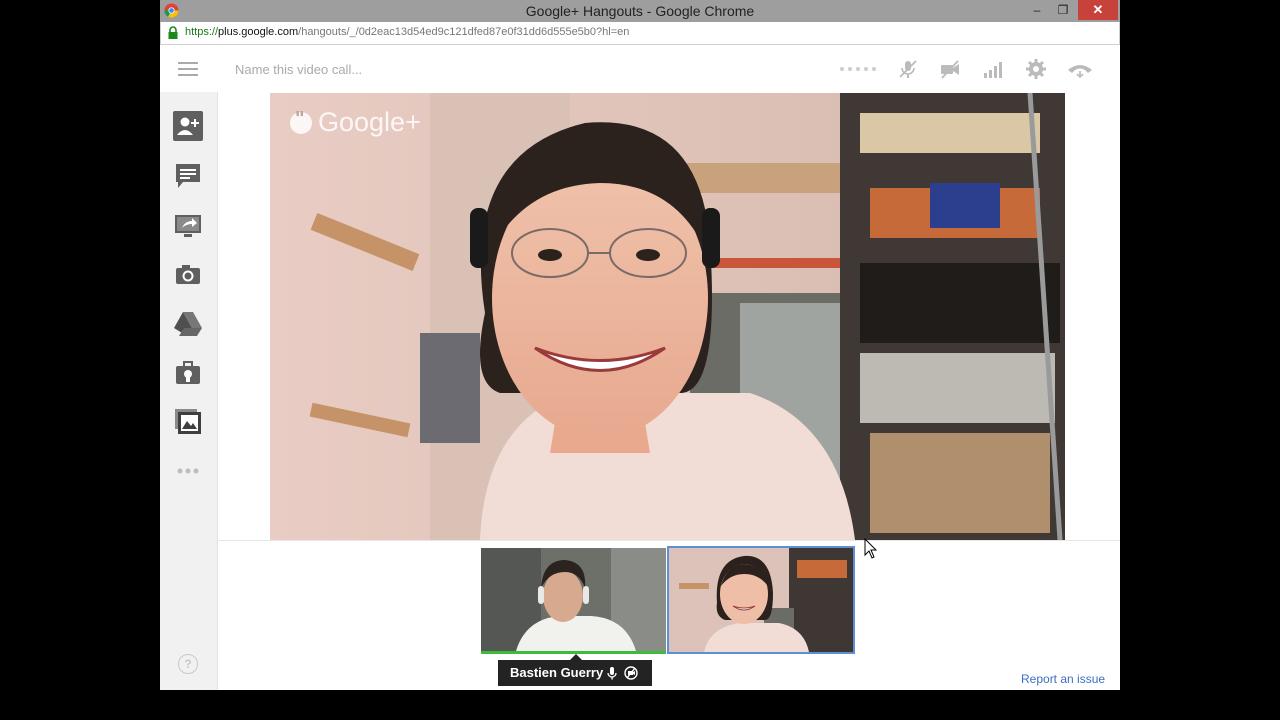 The image size is (1280, 720). What do you see at coordinates (612, 673) in the screenshot?
I see `microphone-icon` at bounding box center [612, 673].